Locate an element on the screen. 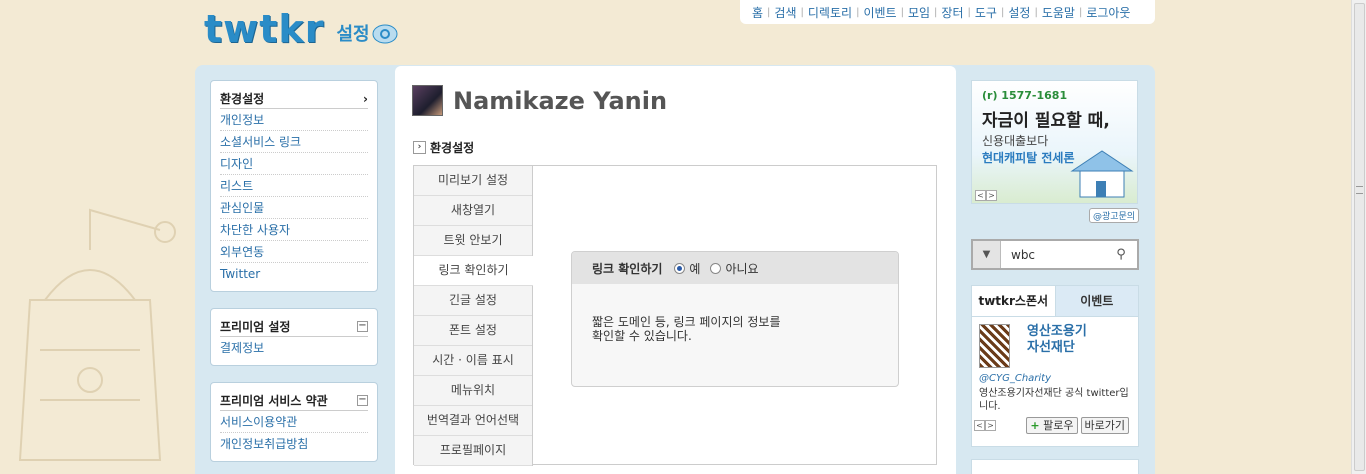 The width and height of the screenshot is (1366, 474). menu-item: 리스트 is located at coordinates (294, 186).